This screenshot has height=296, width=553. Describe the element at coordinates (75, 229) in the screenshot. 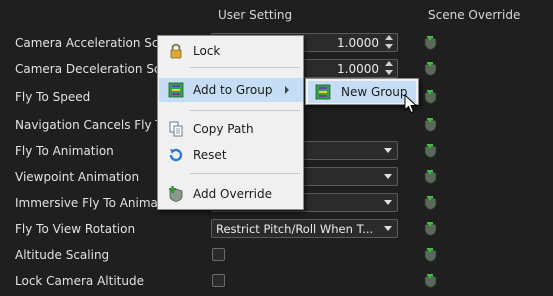

I see `row-label: Fly To View Rotation` at that location.